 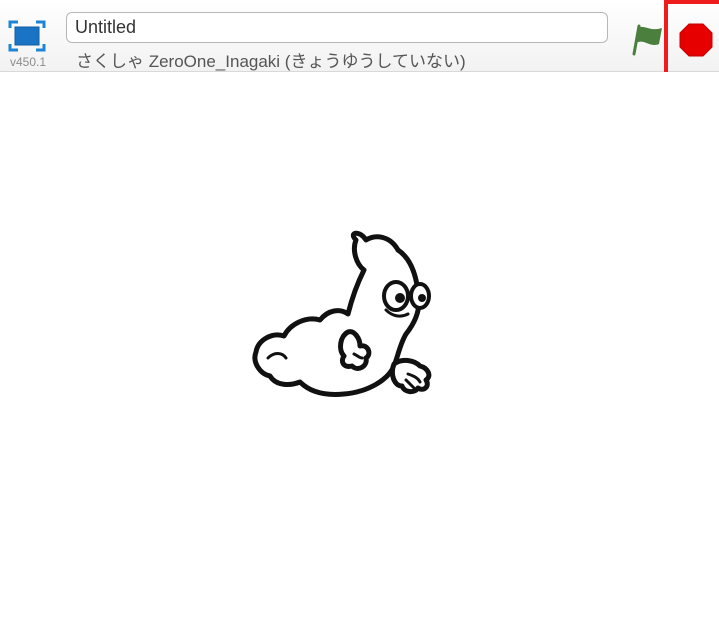 What do you see at coordinates (28, 62) in the screenshot?
I see `version-label: v450.1` at bounding box center [28, 62].